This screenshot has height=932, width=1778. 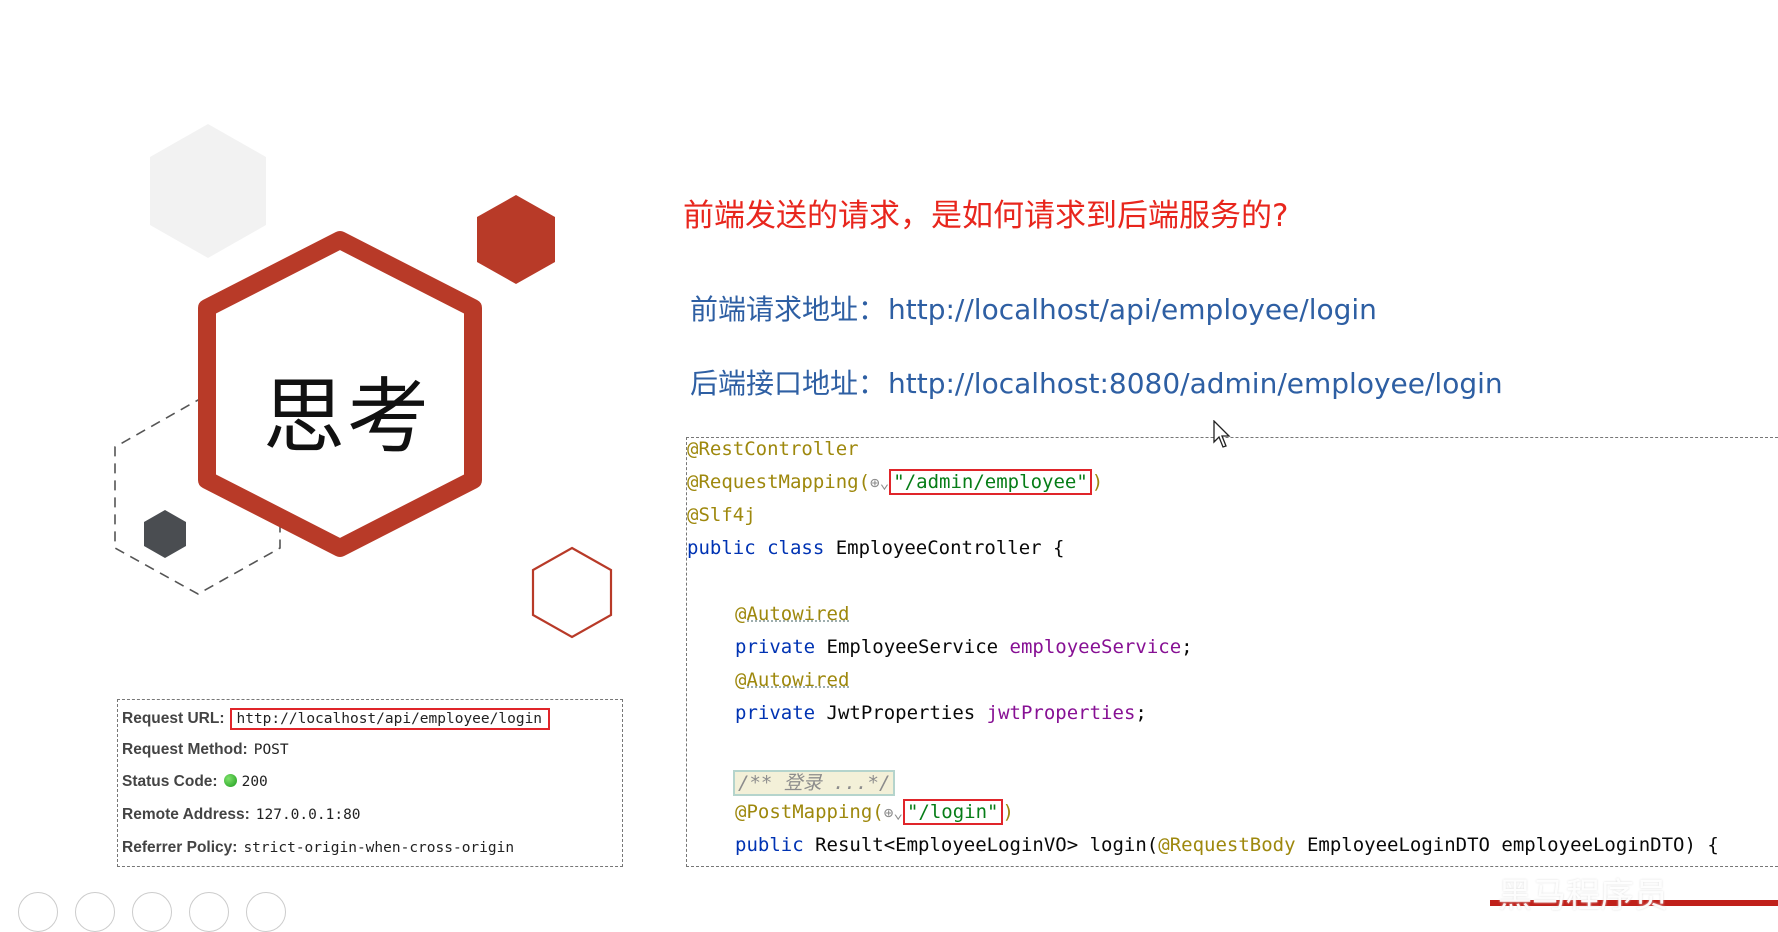 I want to click on employee-service-type: EmployeeService, so click(x=918, y=647).